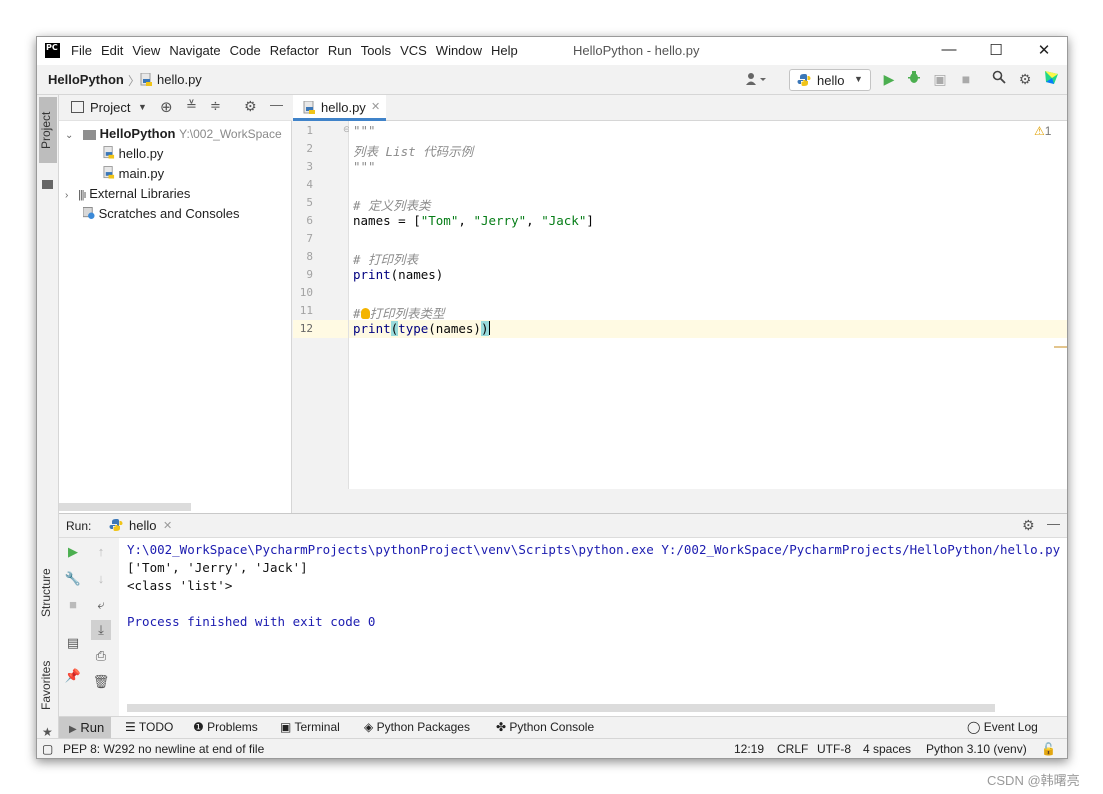  Describe the element at coordinates (101, 579) in the screenshot. I see `scroll-down-icon: ↓` at that location.